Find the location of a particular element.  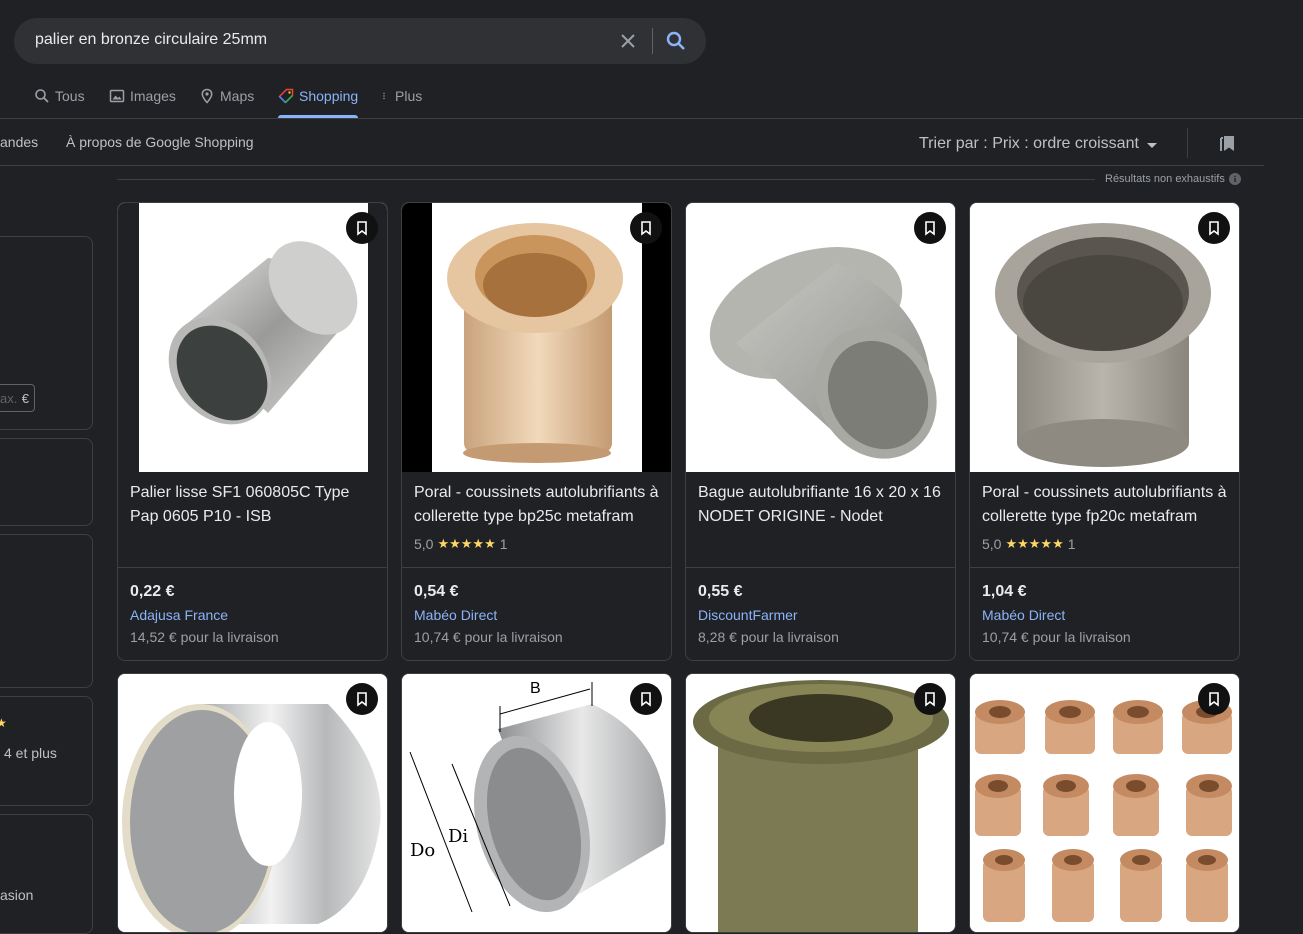

diagram-label-do: Do is located at coordinates (423, 850).